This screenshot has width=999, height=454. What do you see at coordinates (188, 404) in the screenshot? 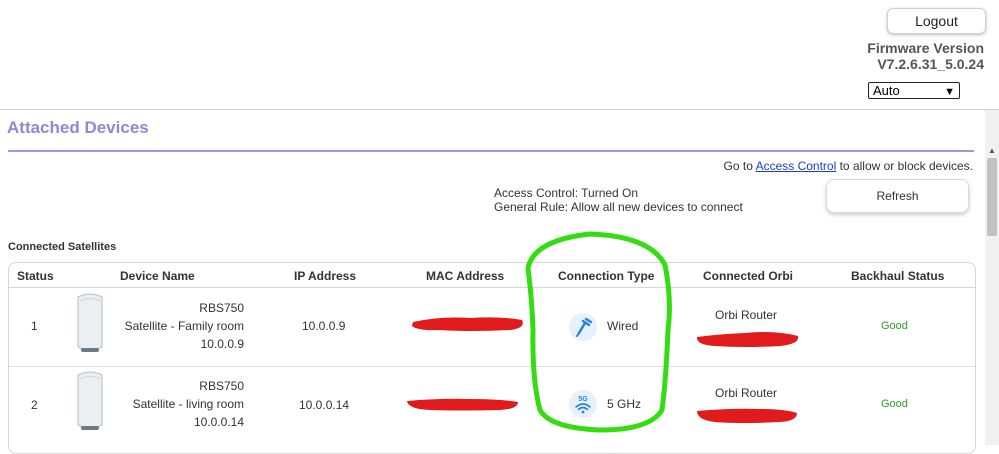
I see `row-device-name: Satellite - living room` at bounding box center [188, 404].